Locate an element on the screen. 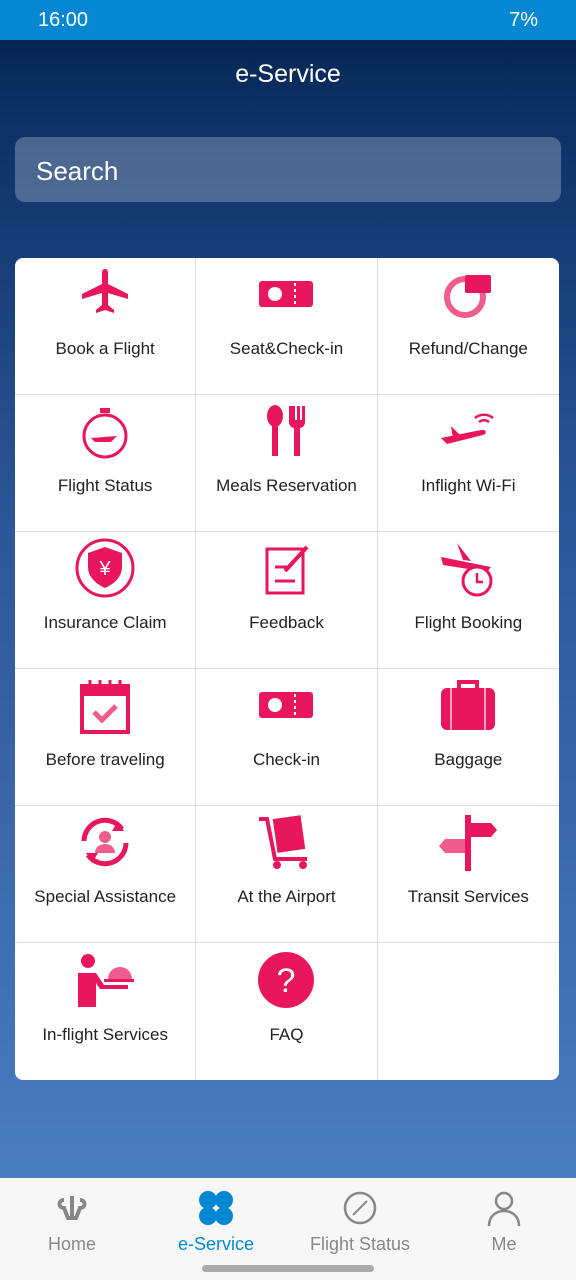 The image size is (576, 1280). service-label: Special Assistance is located at coordinates (105, 896).